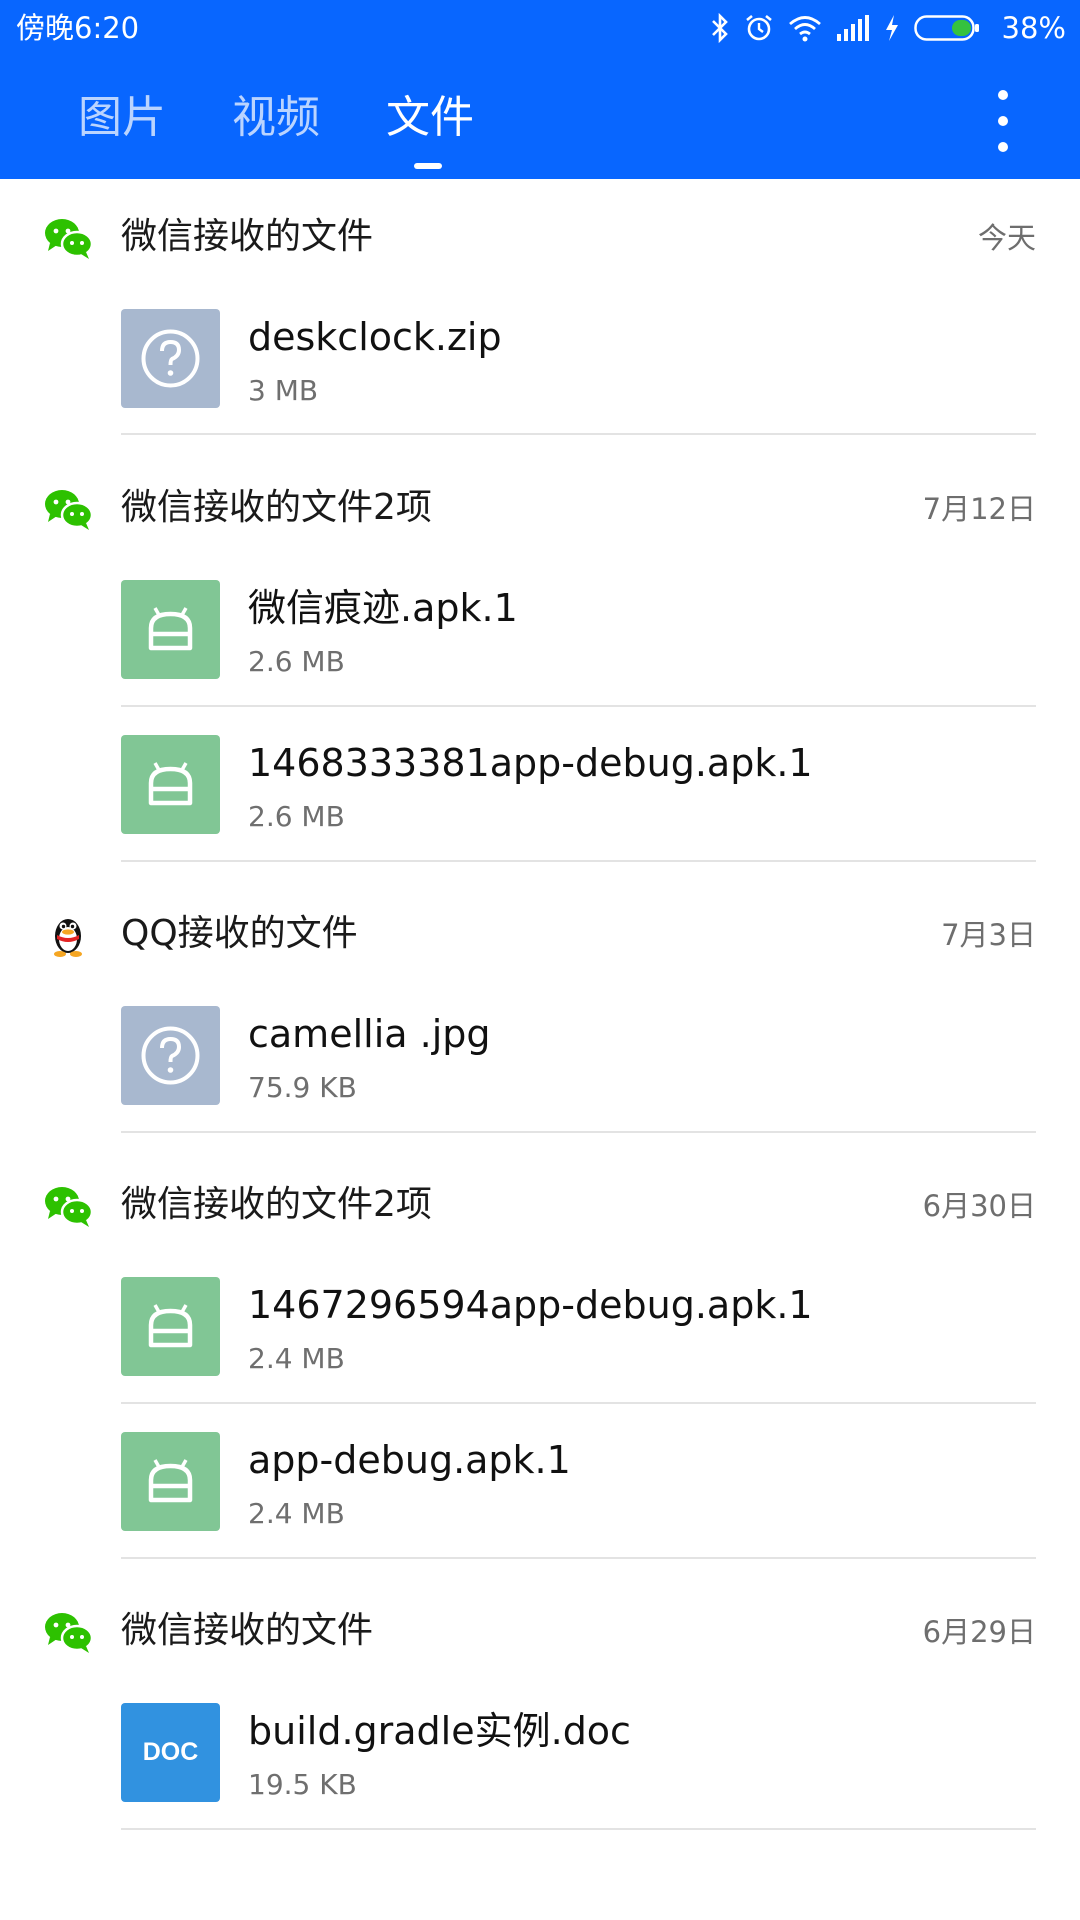  I want to click on battery-indicator, so click(953, 28).